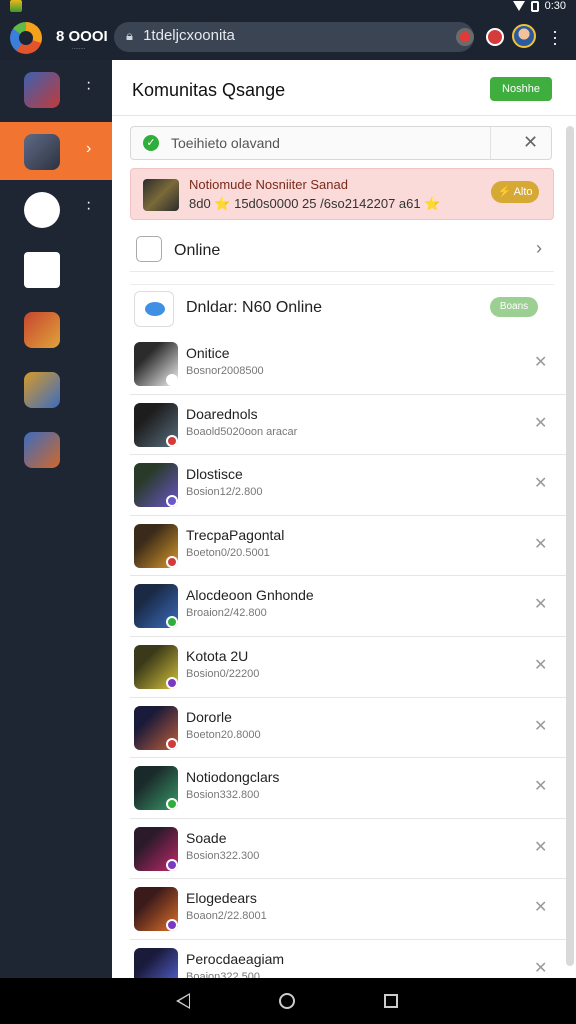 This screenshot has height=1024, width=576. I want to click on sidebar-item-game-1: · ·, so click(56, 89).